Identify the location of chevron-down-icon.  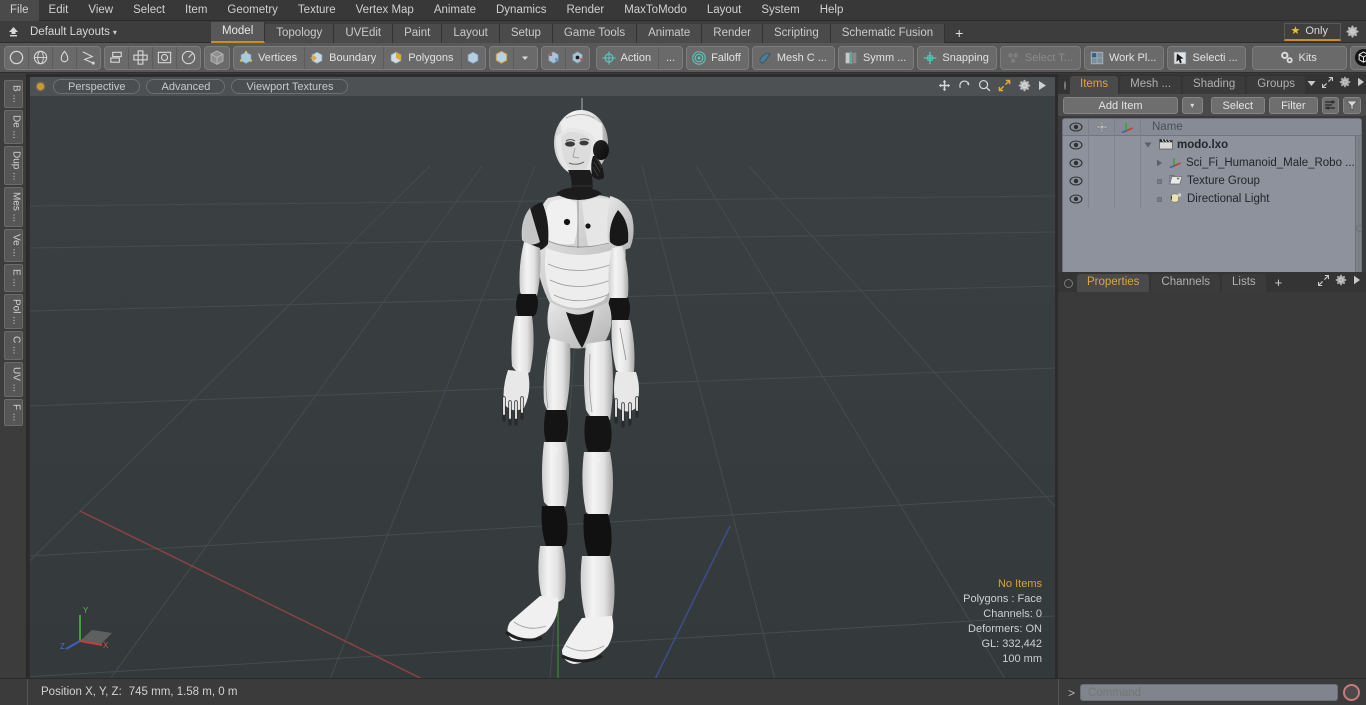
(1311, 84).